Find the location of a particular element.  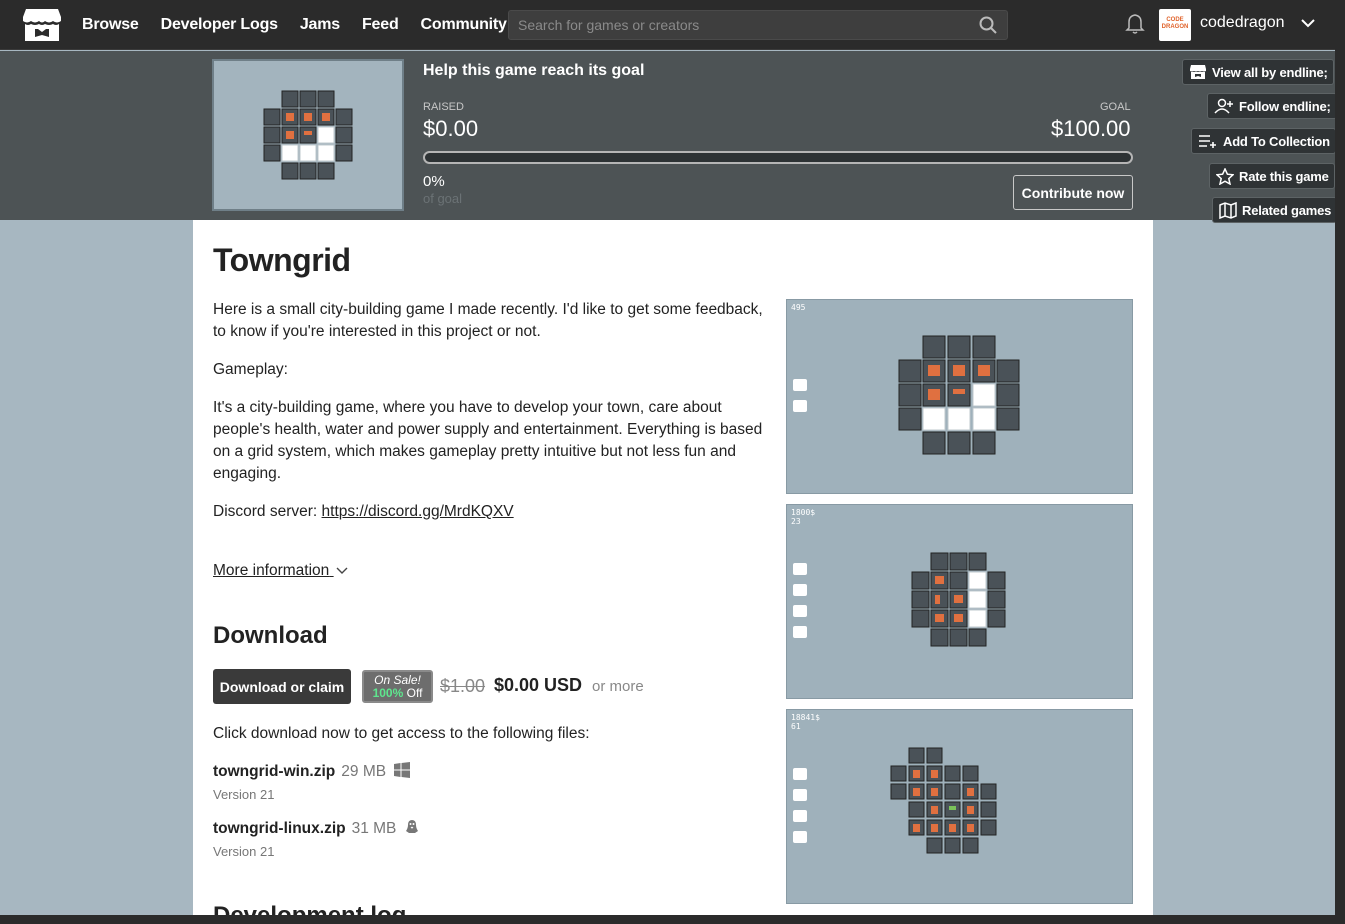

game-thumbnail is located at coordinates (308, 135).